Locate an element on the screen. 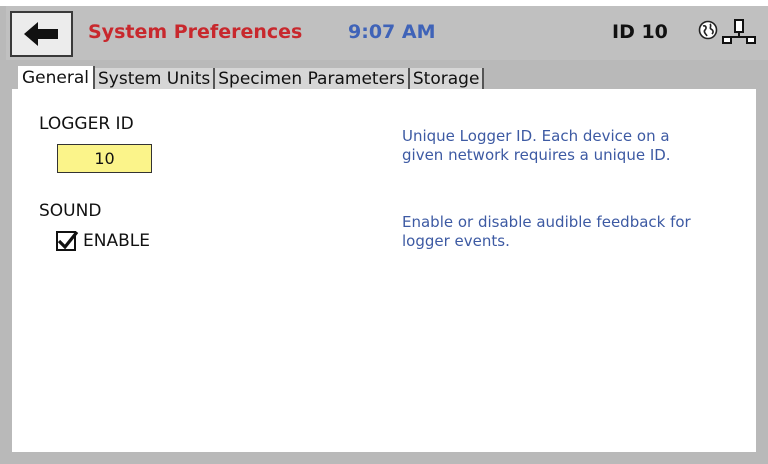  sound-help-line-2: logger events. is located at coordinates (456, 241).